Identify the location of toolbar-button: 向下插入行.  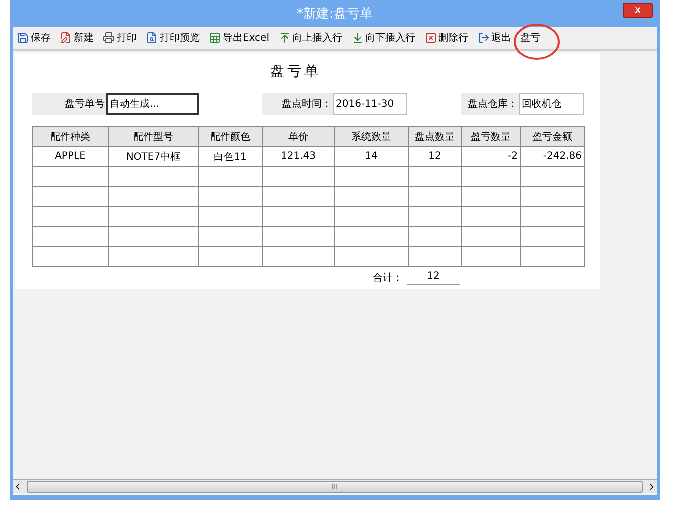
(384, 38).